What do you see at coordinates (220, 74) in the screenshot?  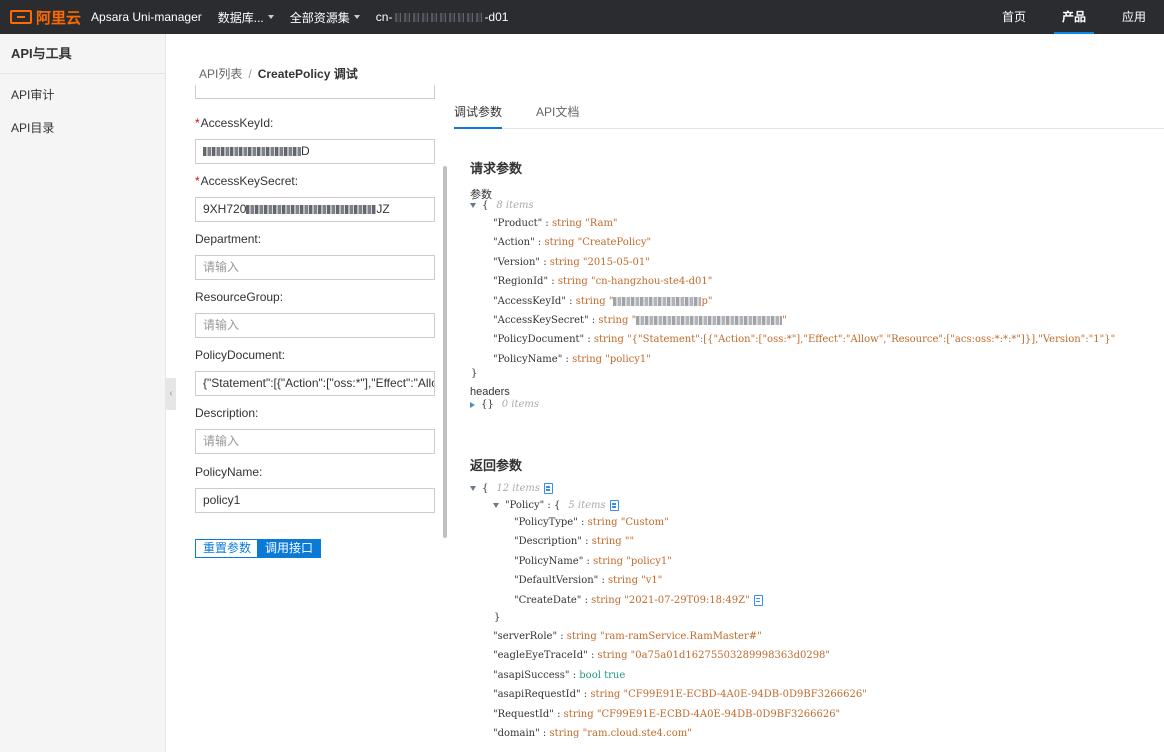 I see `breadcrumb-api-list: API列表` at bounding box center [220, 74].